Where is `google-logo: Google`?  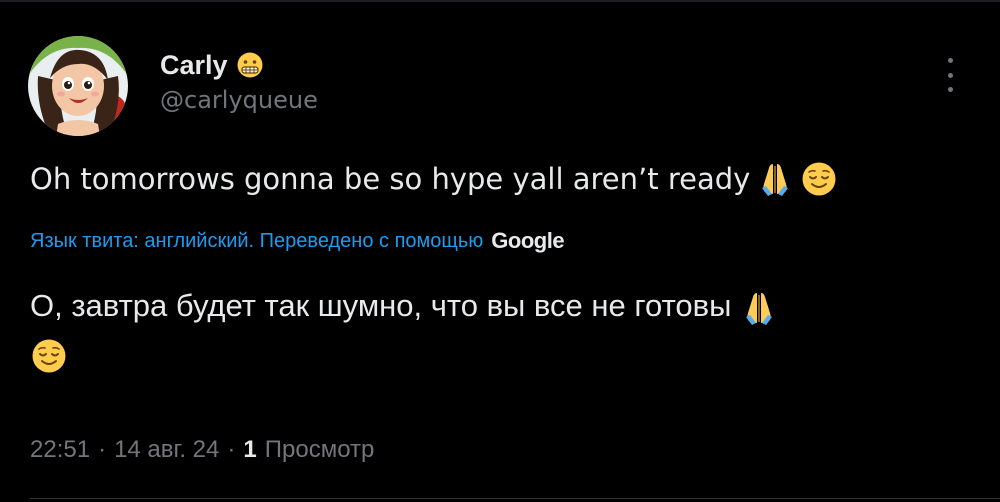
google-logo: Google is located at coordinates (528, 240).